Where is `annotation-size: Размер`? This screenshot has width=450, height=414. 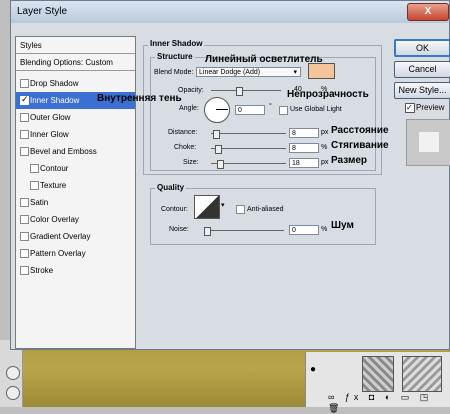
annotation-size: Размер is located at coordinates (349, 160).